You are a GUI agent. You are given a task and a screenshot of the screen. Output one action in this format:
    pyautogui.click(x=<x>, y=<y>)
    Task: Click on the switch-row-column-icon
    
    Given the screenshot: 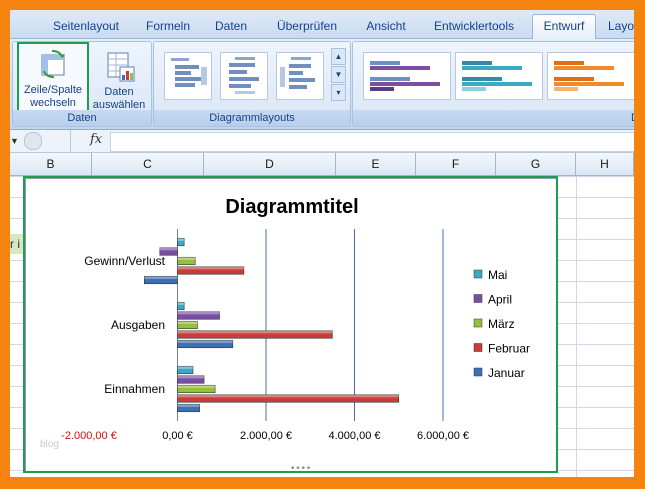 What is the action you would take?
    pyautogui.click(x=53, y=64)
    